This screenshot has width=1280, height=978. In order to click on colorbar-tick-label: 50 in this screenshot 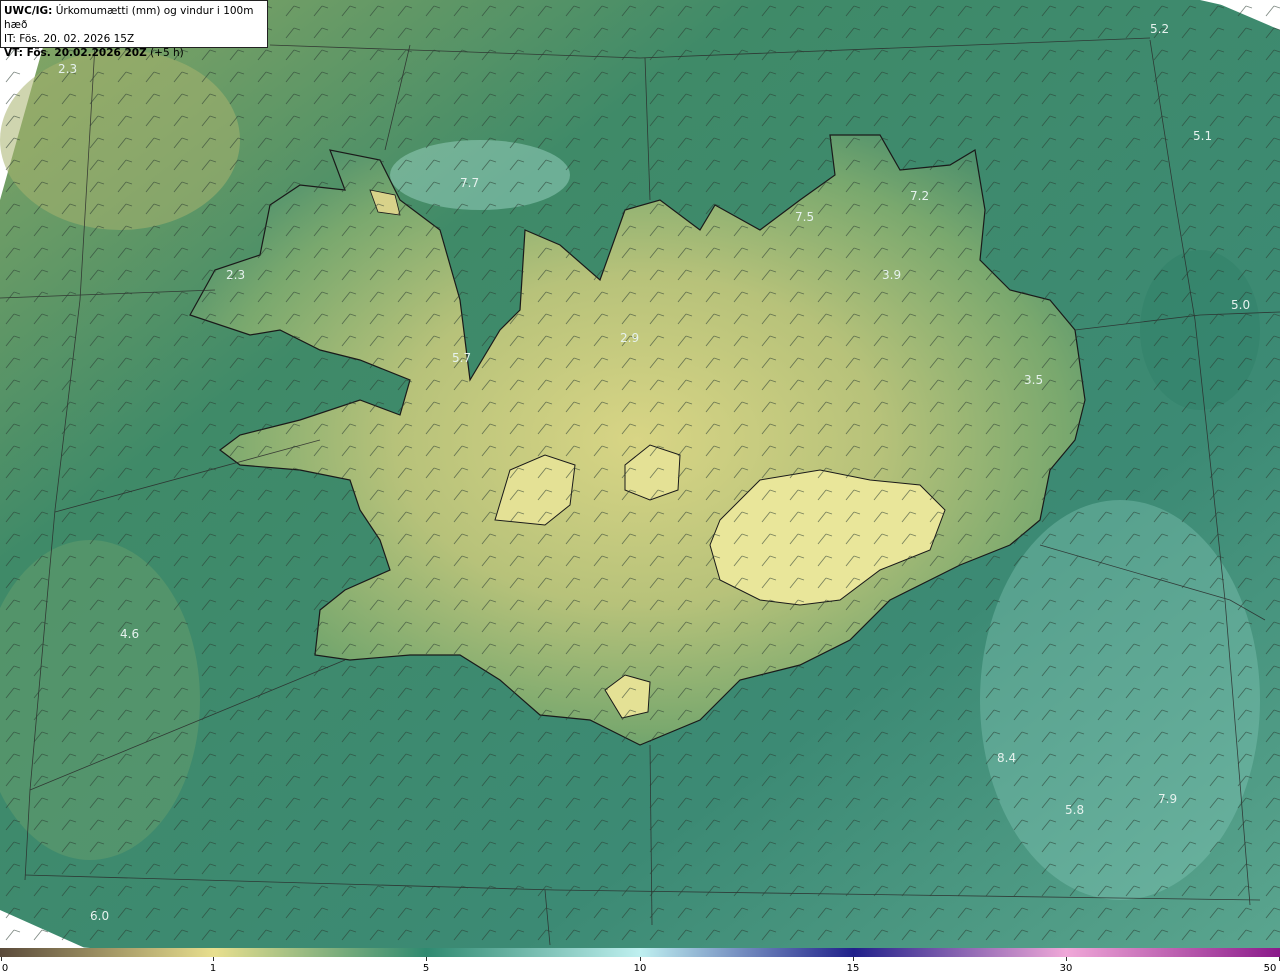, I will do `click(1270, 968)`.